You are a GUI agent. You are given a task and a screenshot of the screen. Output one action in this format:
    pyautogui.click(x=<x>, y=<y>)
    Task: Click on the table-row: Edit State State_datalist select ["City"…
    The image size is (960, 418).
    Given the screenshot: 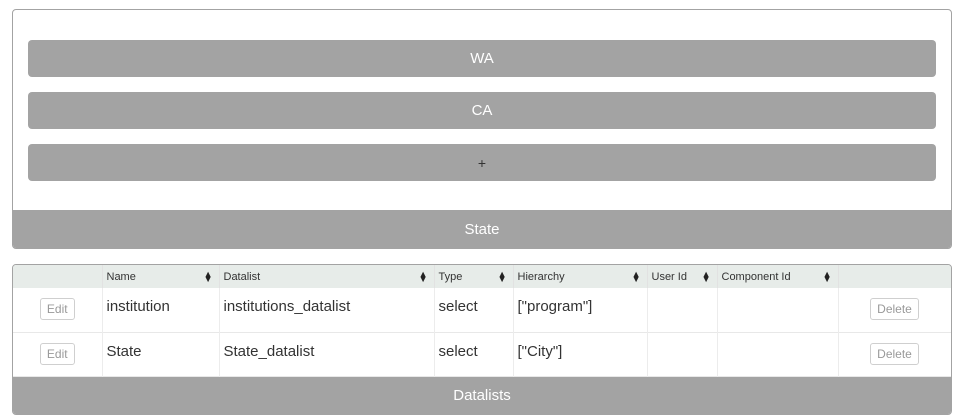 What is the action you would take?
    pyautogui.click(x=482, y=354)
    